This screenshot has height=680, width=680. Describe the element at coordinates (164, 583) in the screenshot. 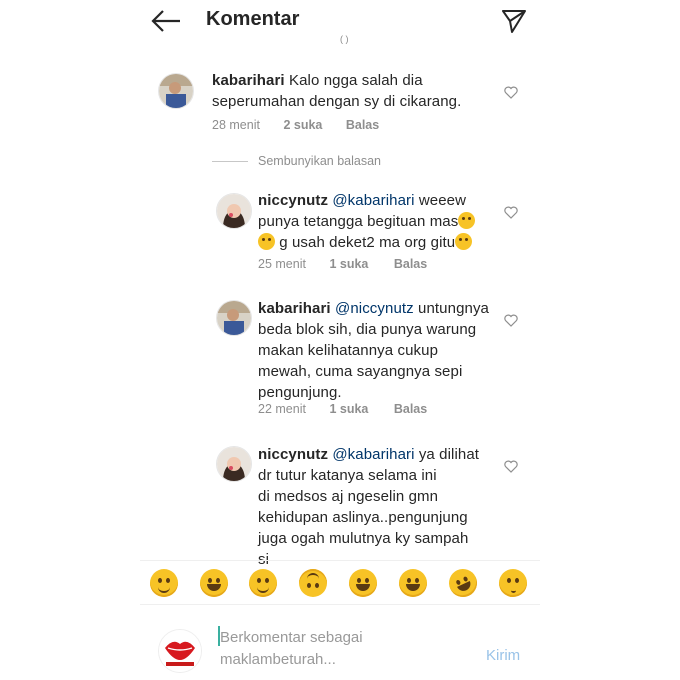

I see `smiling-face-icon` at that location.